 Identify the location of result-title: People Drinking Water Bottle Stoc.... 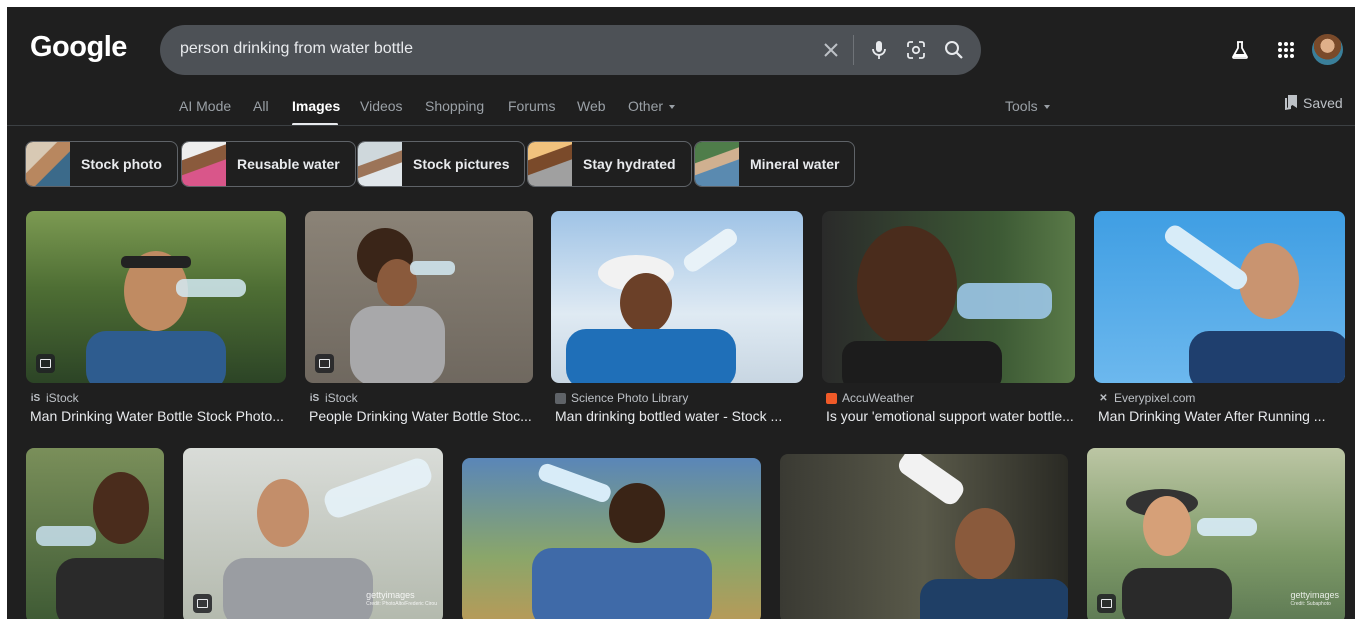
(421, 416).